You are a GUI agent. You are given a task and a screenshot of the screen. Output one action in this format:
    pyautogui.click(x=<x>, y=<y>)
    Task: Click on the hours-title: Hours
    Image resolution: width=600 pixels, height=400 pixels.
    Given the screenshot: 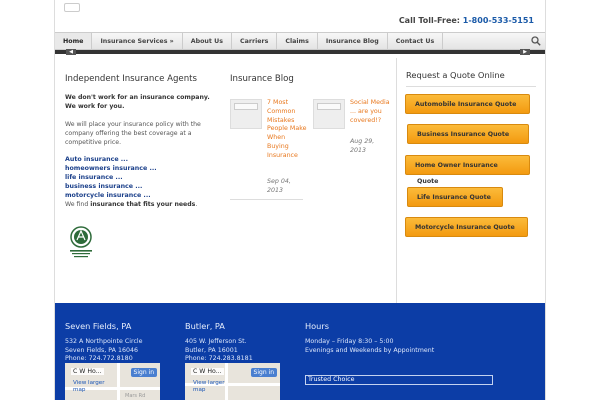 What is the action you would take?
    pyautogui.click(x=317, y=326)
    